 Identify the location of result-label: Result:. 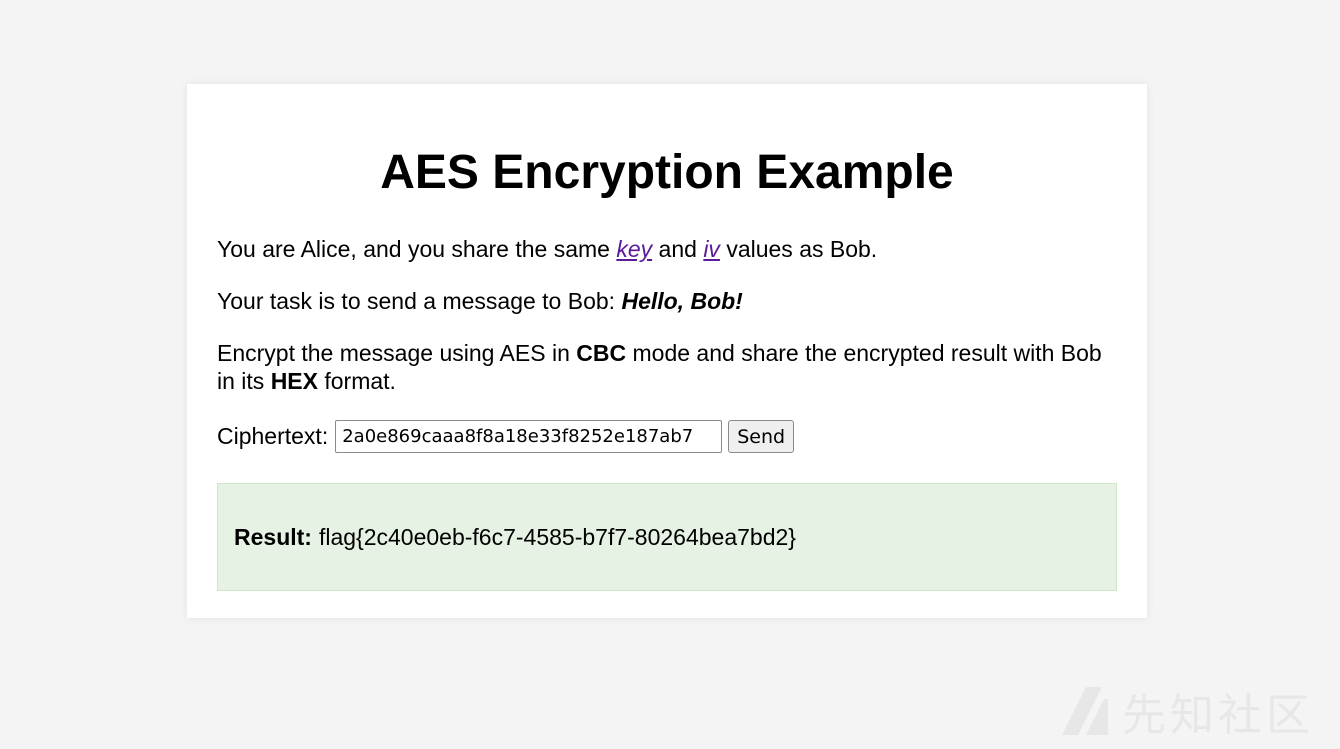
(273, 536).